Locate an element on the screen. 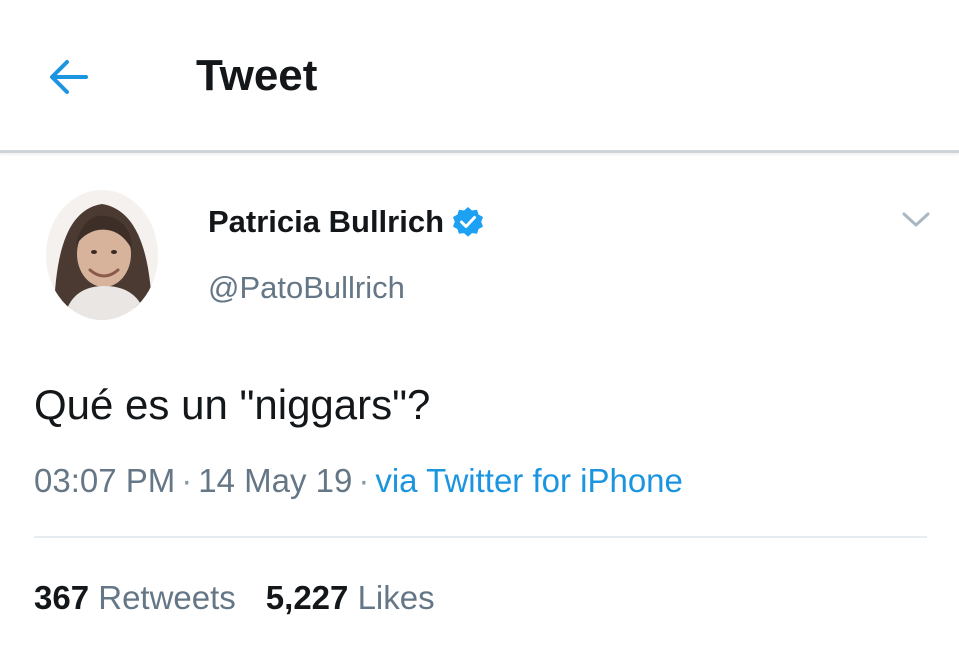 The width and height of the screenshot is (959, 658). verified-badge-icon is located at coordinates (468, 222).